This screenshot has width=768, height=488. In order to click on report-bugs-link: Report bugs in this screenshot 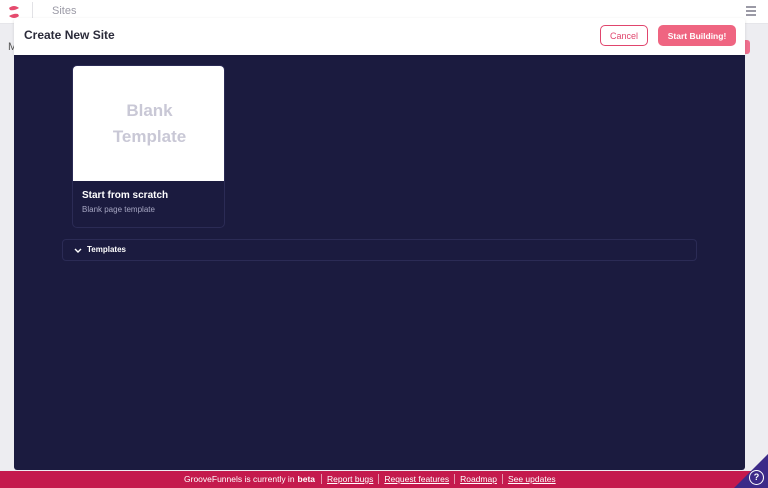, I will do `click(349, 479)`.